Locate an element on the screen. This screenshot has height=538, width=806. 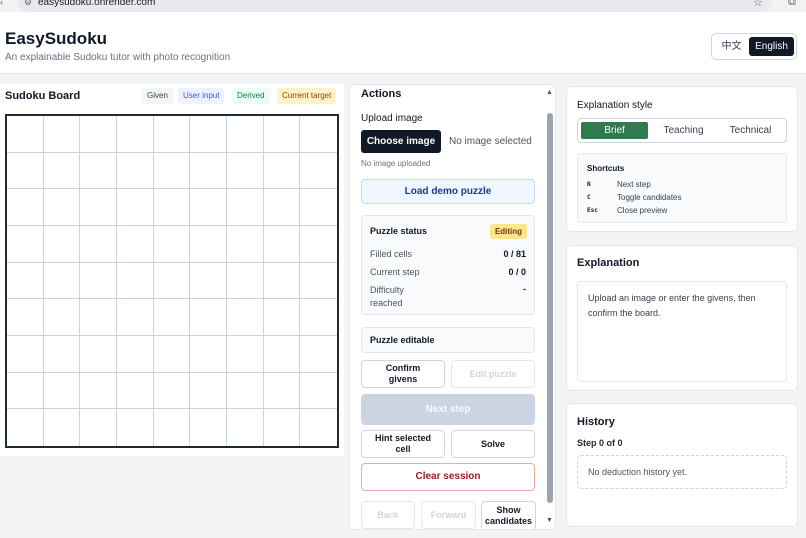
style-option-brief: Brief is located at coordinates (614, 130).